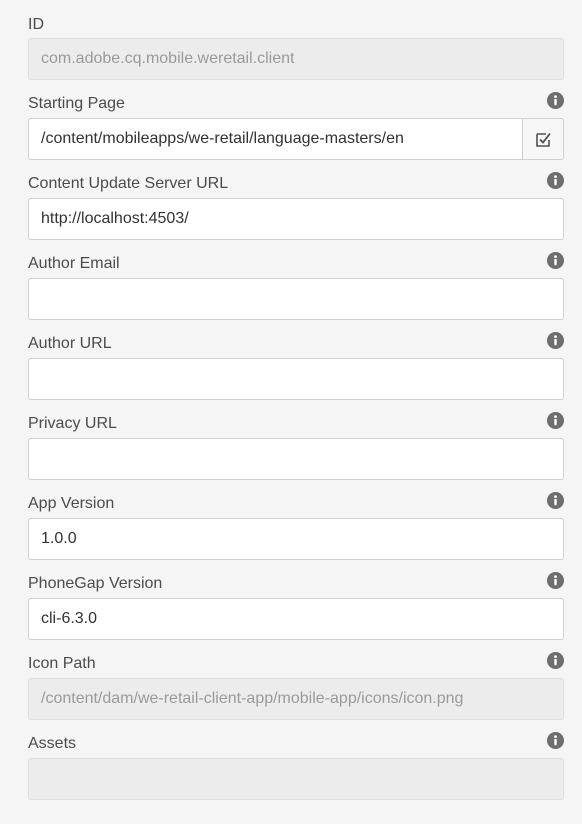  I want to click on id-input: com.adobe.cq.mobile.weretail.client, so click(296, 59).